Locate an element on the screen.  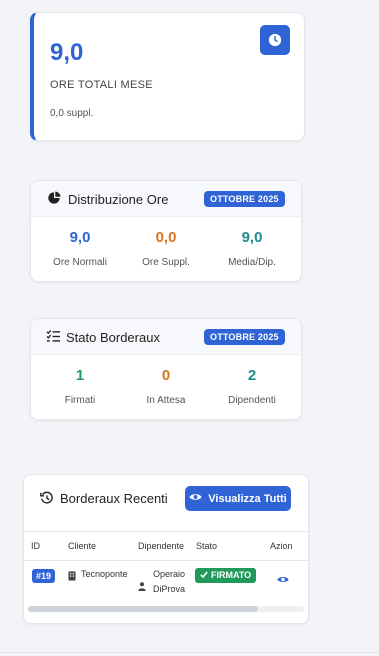
overtime-hours-value: 0,0 is located at coordinates (166, 237).